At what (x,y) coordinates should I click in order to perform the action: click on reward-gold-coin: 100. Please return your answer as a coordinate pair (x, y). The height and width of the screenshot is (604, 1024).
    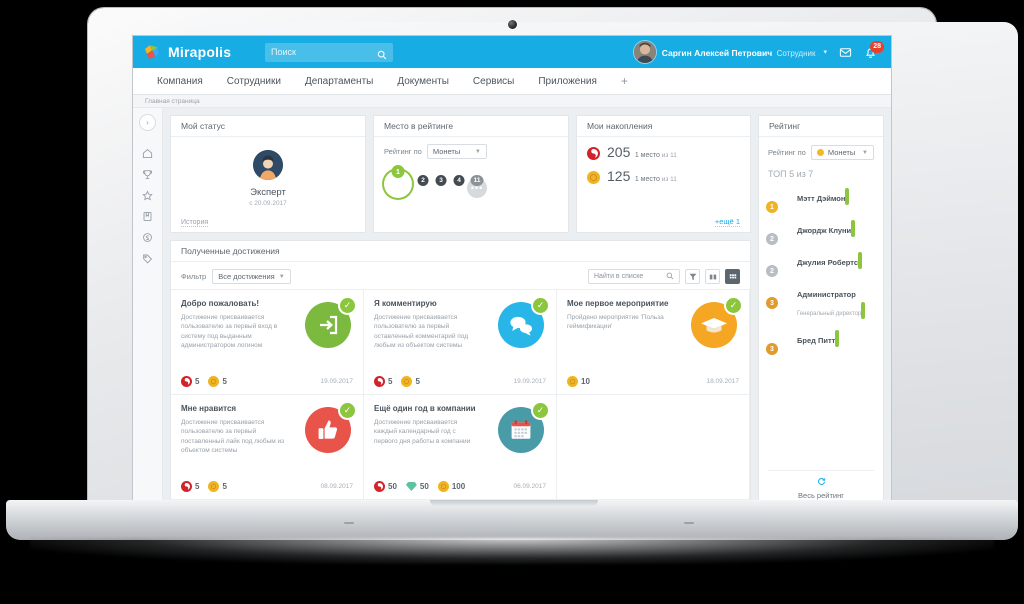
    Looking at the image, I should click on (451, 486).